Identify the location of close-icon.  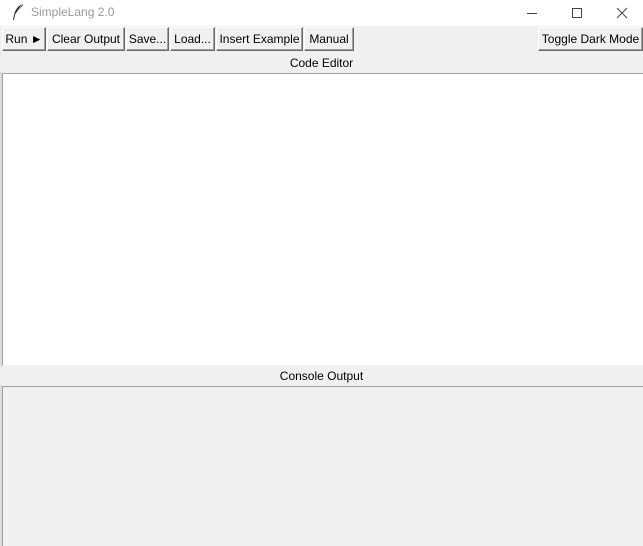
(622, 13).